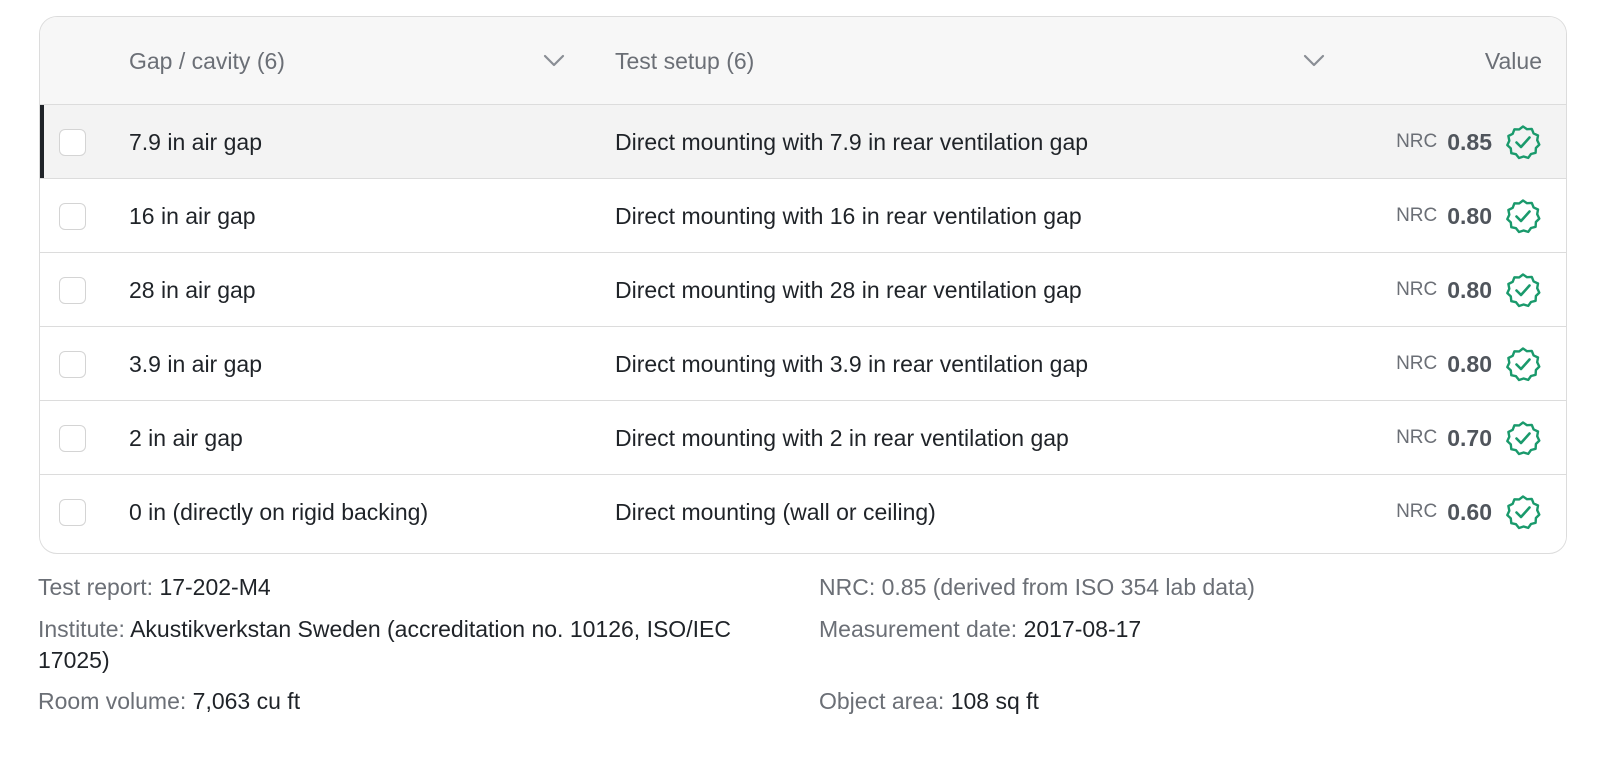 This screenshot has height=774, width=1600. I want to click on nrc-value: 0.85, so click(1469, 141).